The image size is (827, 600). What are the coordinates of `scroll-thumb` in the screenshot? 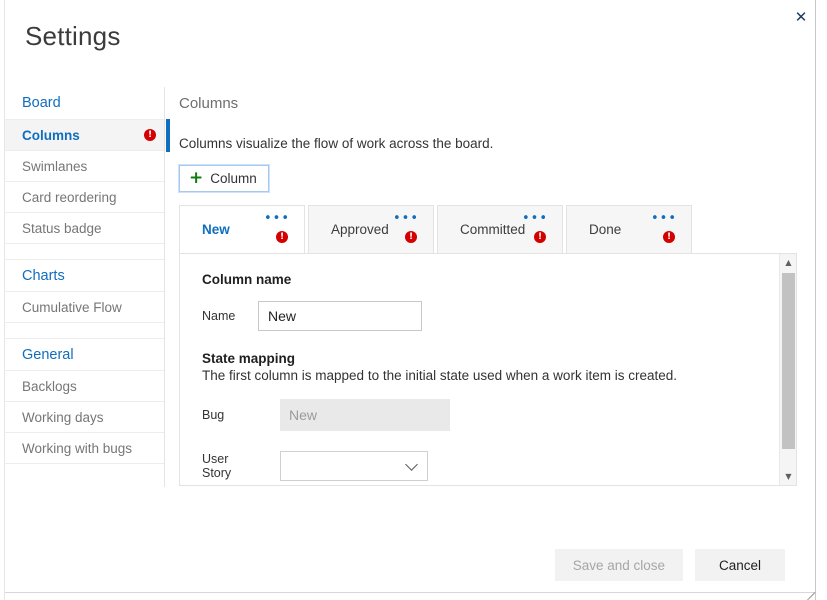 It's located at (788, 361).